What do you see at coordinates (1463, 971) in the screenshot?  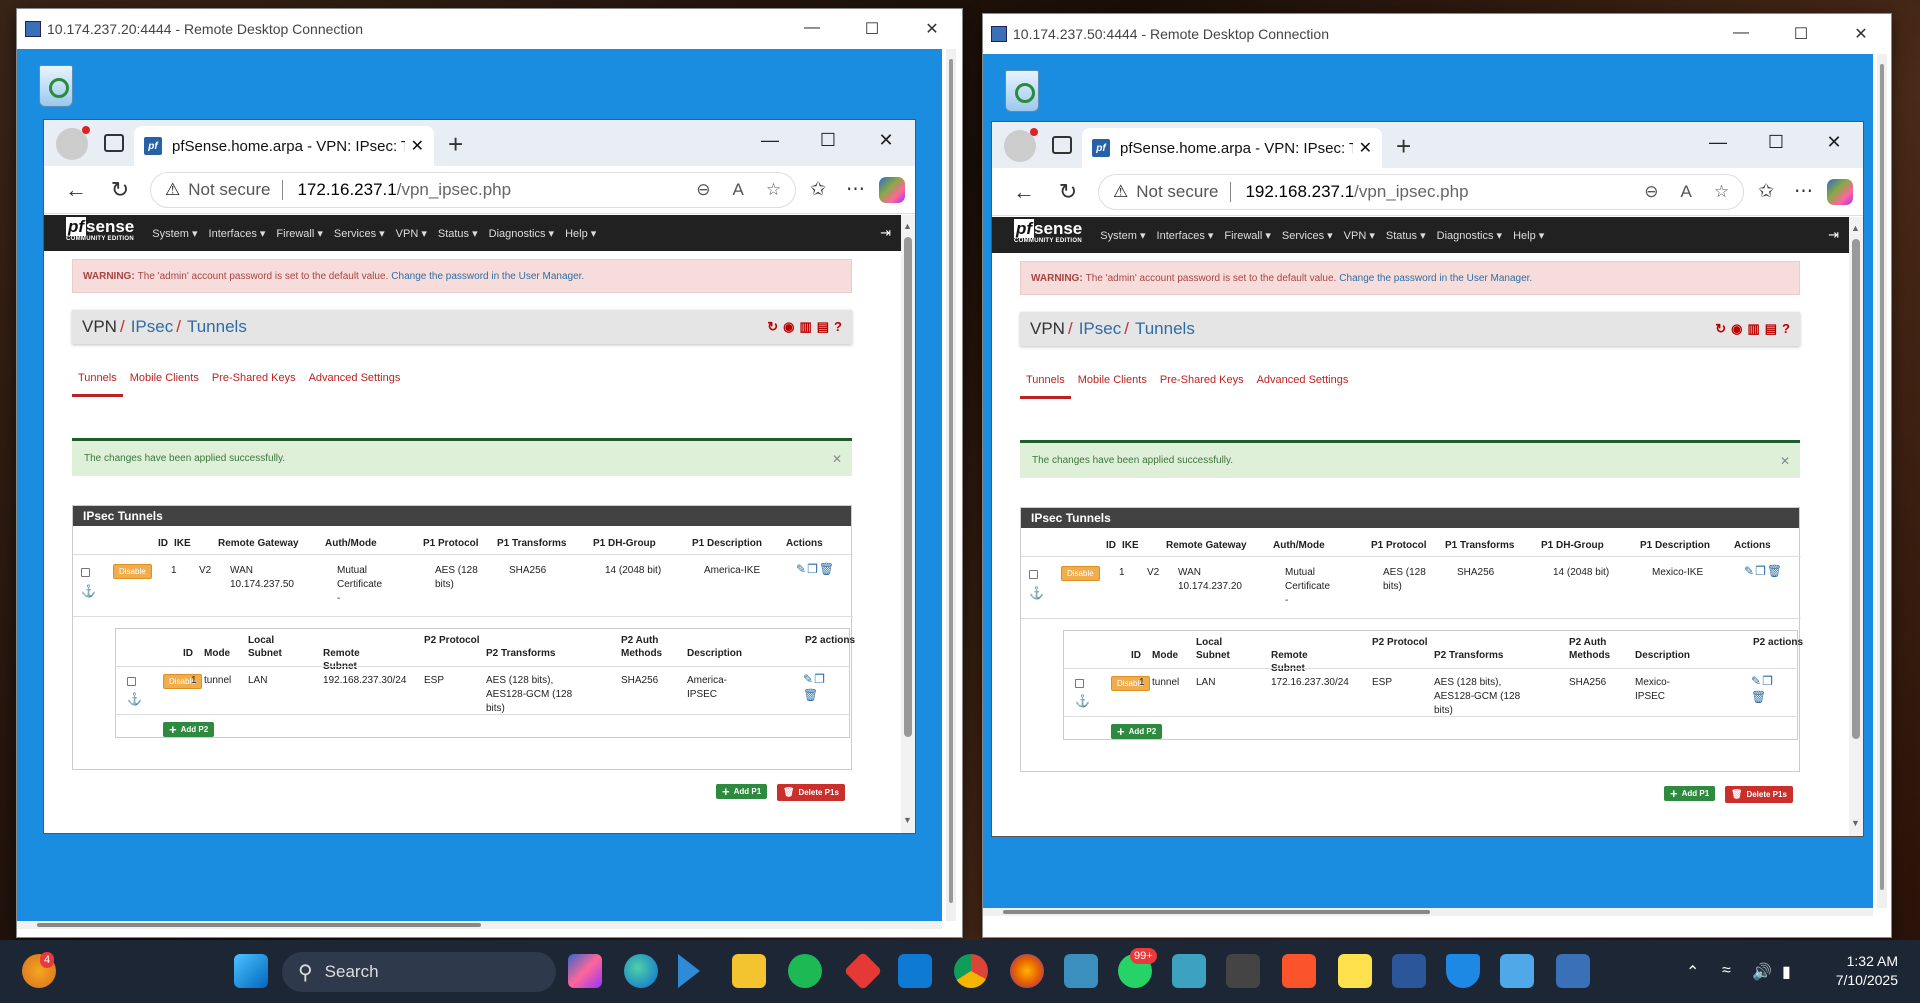 I see `defender-icon` at bounding box center [1463, 971].